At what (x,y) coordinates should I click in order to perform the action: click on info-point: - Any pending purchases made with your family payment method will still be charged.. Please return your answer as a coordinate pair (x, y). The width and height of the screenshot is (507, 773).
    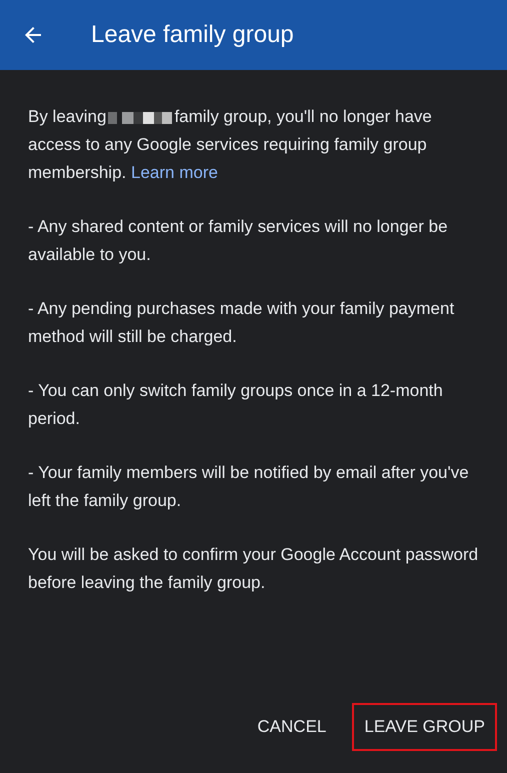
    Looking at the image, I should click on (242, 323).